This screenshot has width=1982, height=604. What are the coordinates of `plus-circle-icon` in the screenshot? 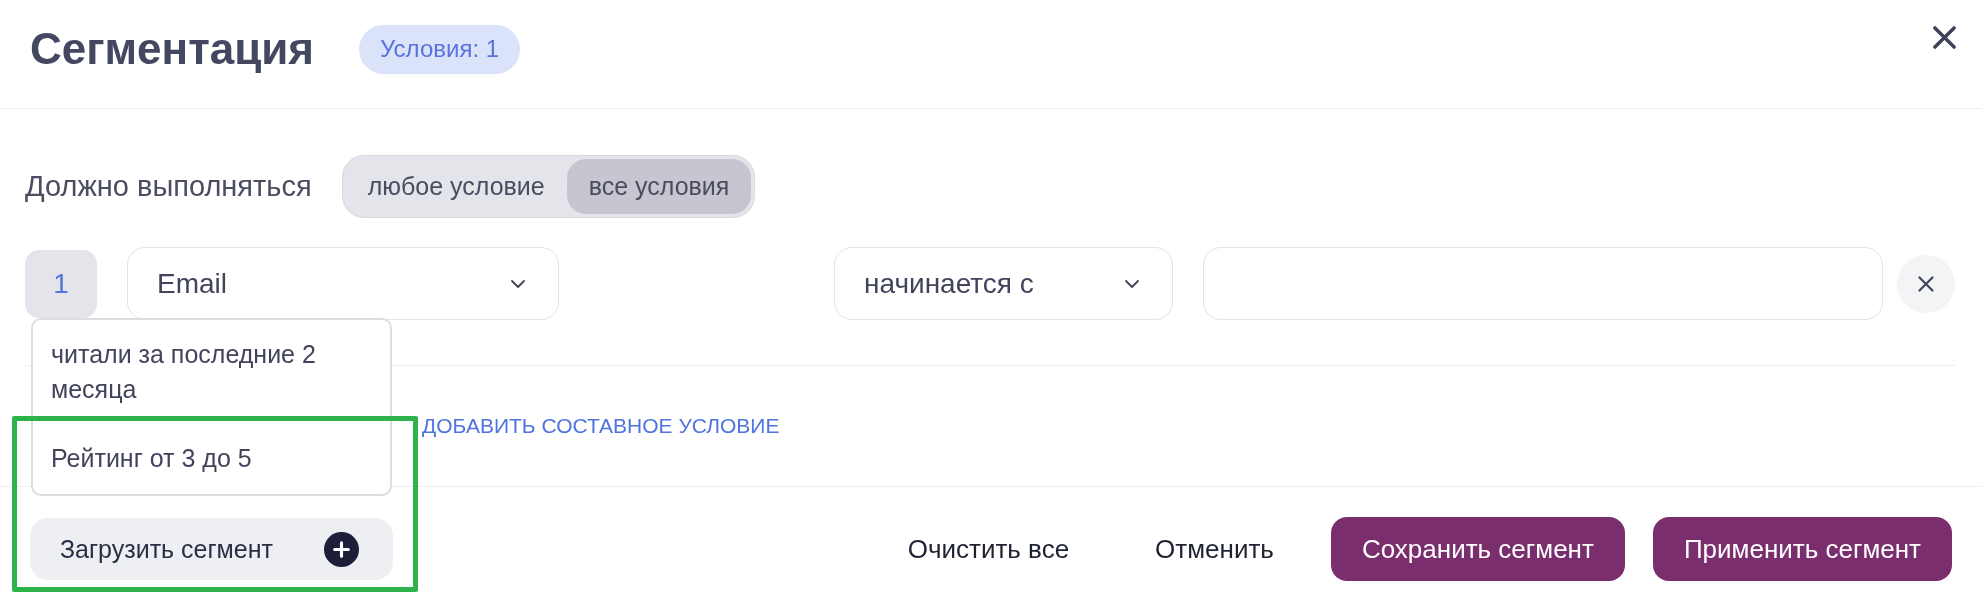 It's located at (341, 549).